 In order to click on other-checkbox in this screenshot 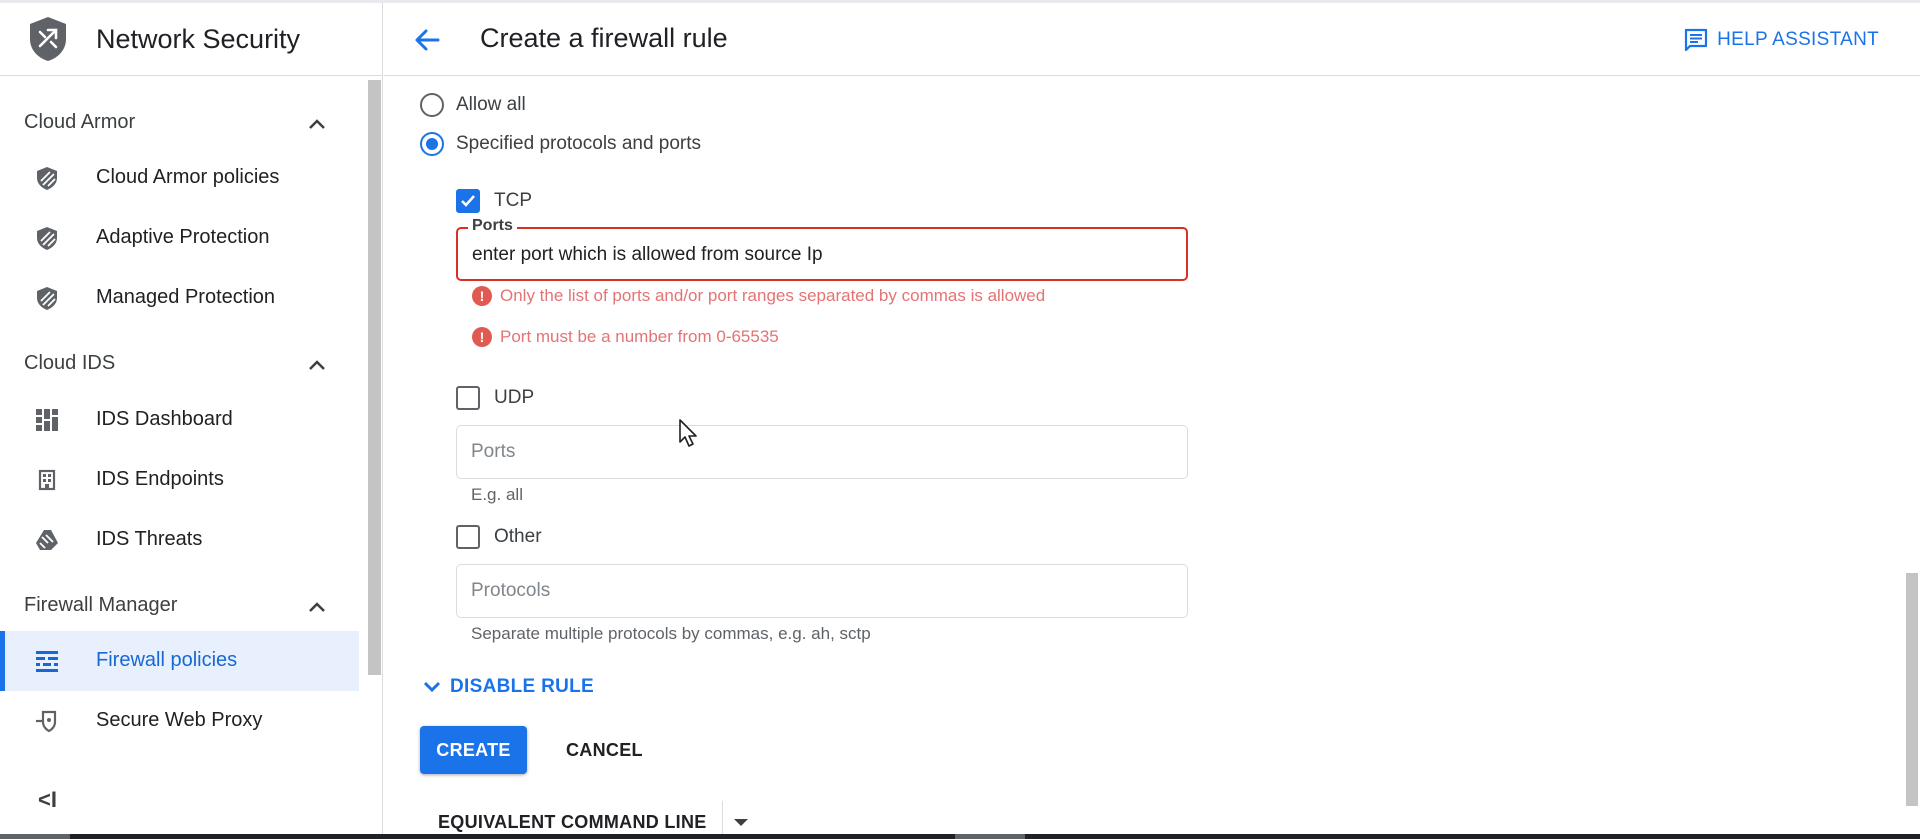, I will do `click(468, 537)`.